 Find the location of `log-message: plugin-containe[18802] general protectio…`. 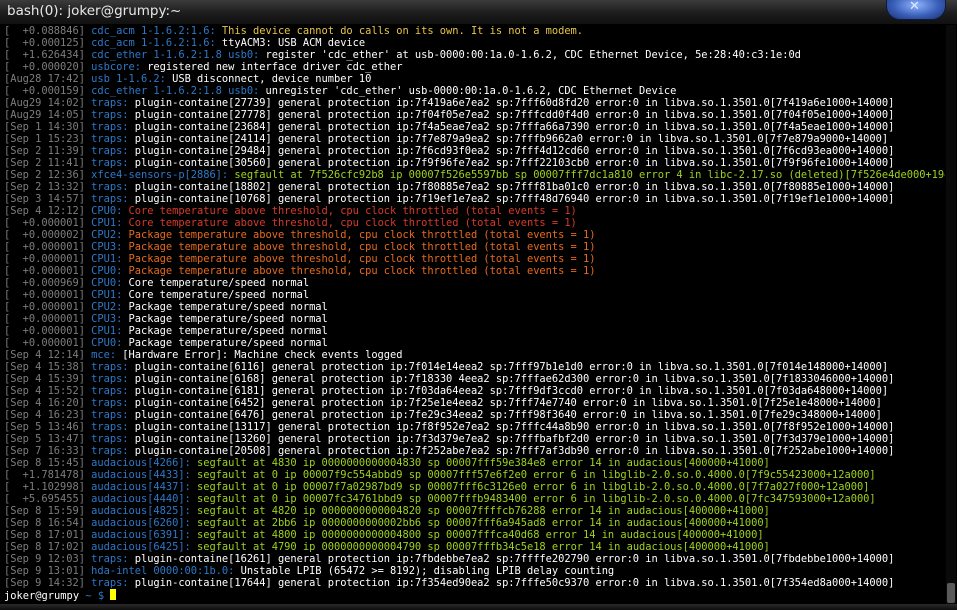

log-message: plugin-containe[18802] general protectio… is located at coordinates (511, 187).